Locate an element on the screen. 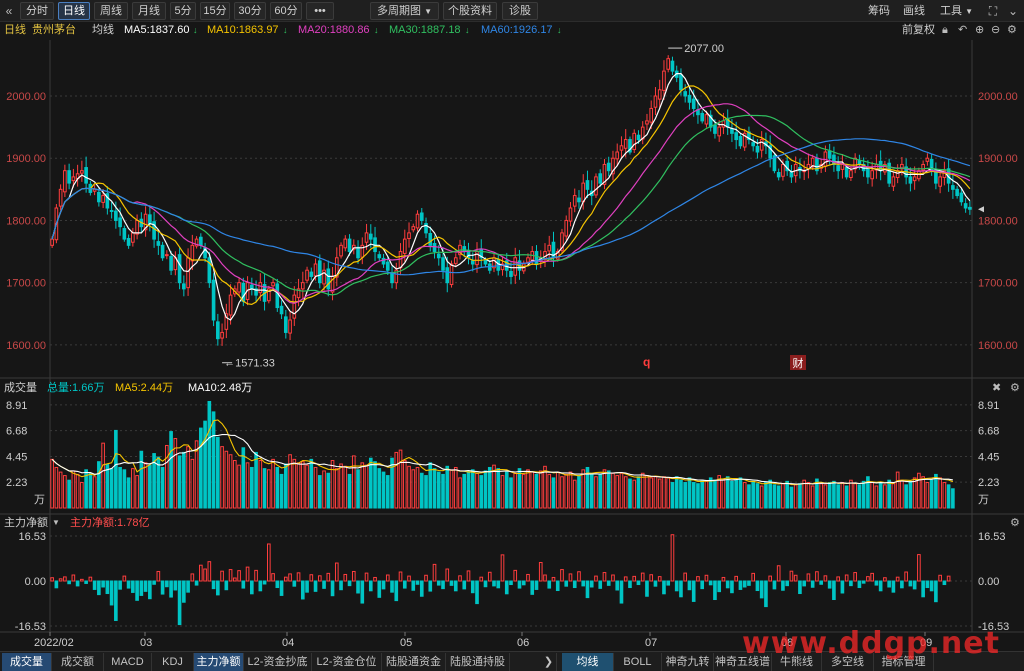 This screenshot has height=671, width=1024. tab-right-2: 神奇九转 is located at coordinates (688, 662).